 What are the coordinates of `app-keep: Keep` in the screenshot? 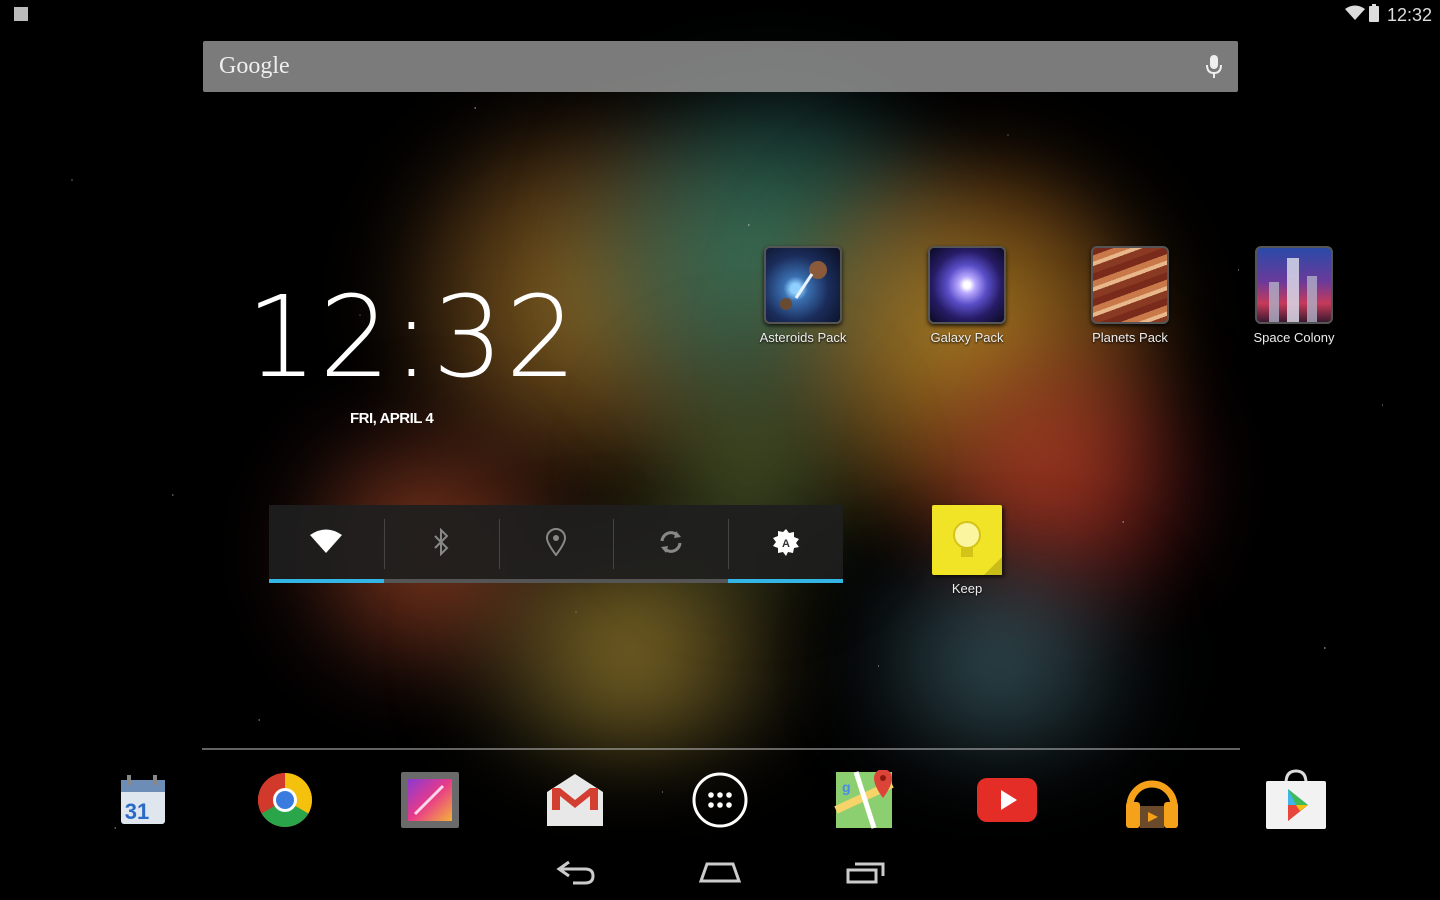 It's located at (967, 550).